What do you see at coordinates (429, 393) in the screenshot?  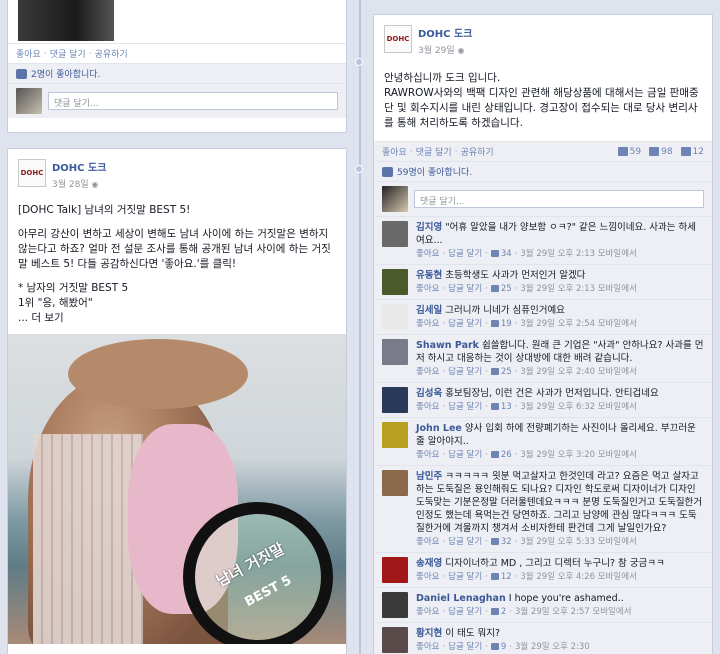 I see `comment-author: 김성욱` at bounding box center [429, 393].